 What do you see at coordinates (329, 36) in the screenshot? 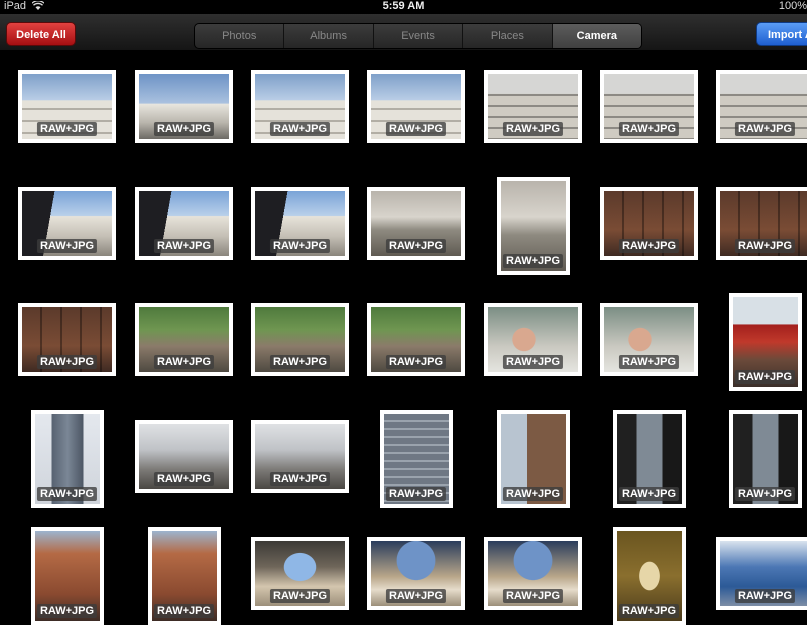
I see `tab-albums: Albums` at bounding box center [329, 36].